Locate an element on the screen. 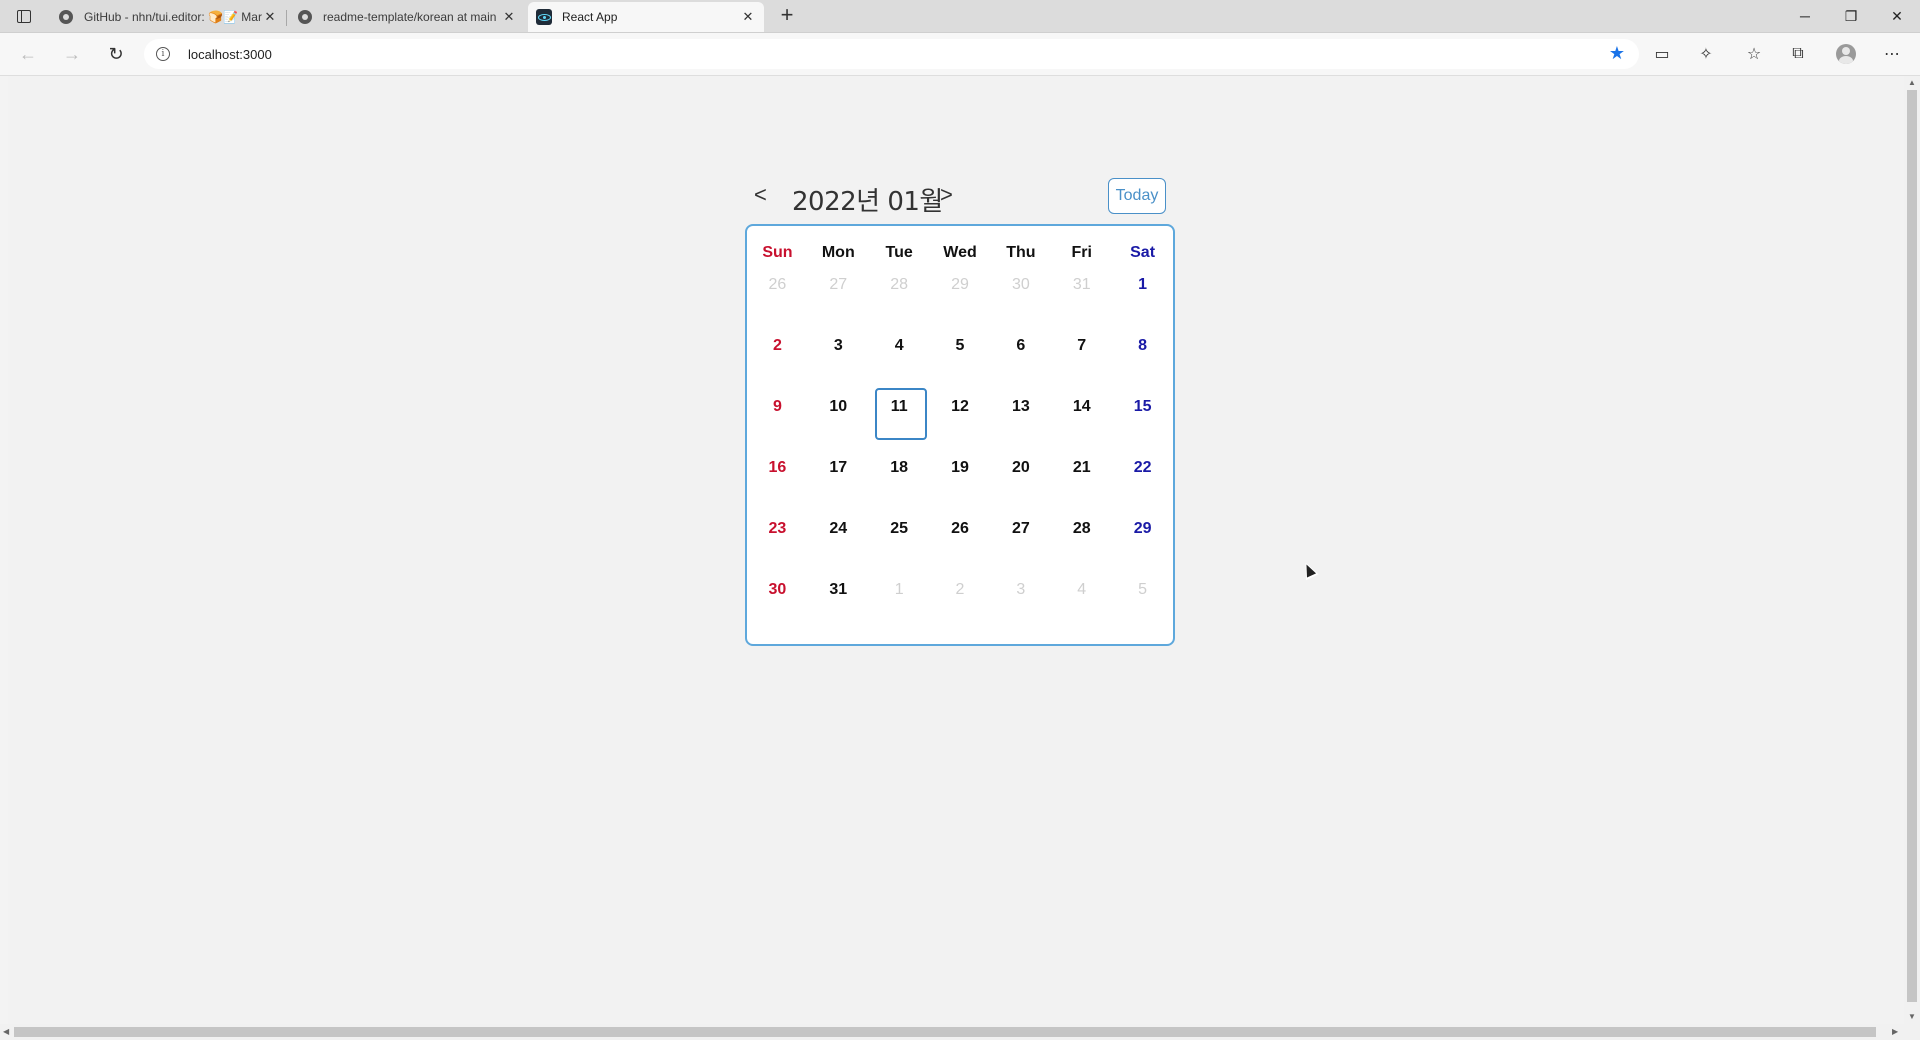  week-row: 30 31 1 2 3 4 5 is located at coordinates (960, 609).